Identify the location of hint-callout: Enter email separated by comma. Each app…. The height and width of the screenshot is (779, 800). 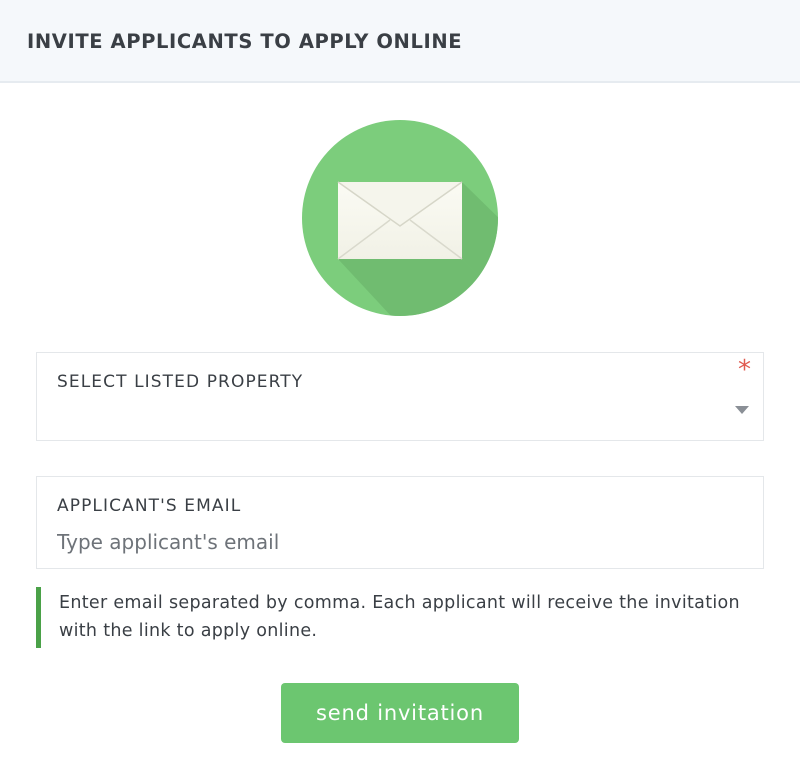
(396, 617).